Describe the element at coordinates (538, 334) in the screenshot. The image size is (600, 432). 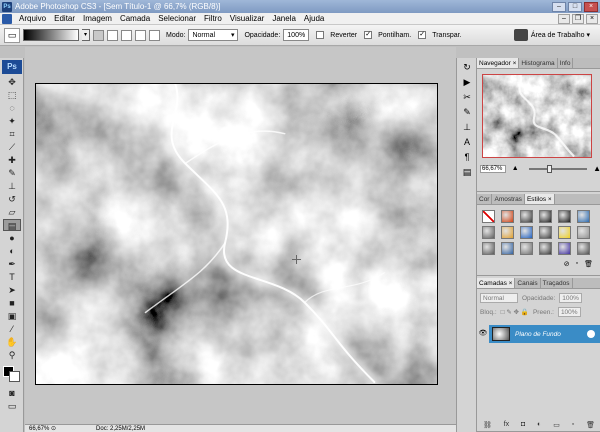
I see `layer-row-background: 👁 Plano de Fundo` at that location.